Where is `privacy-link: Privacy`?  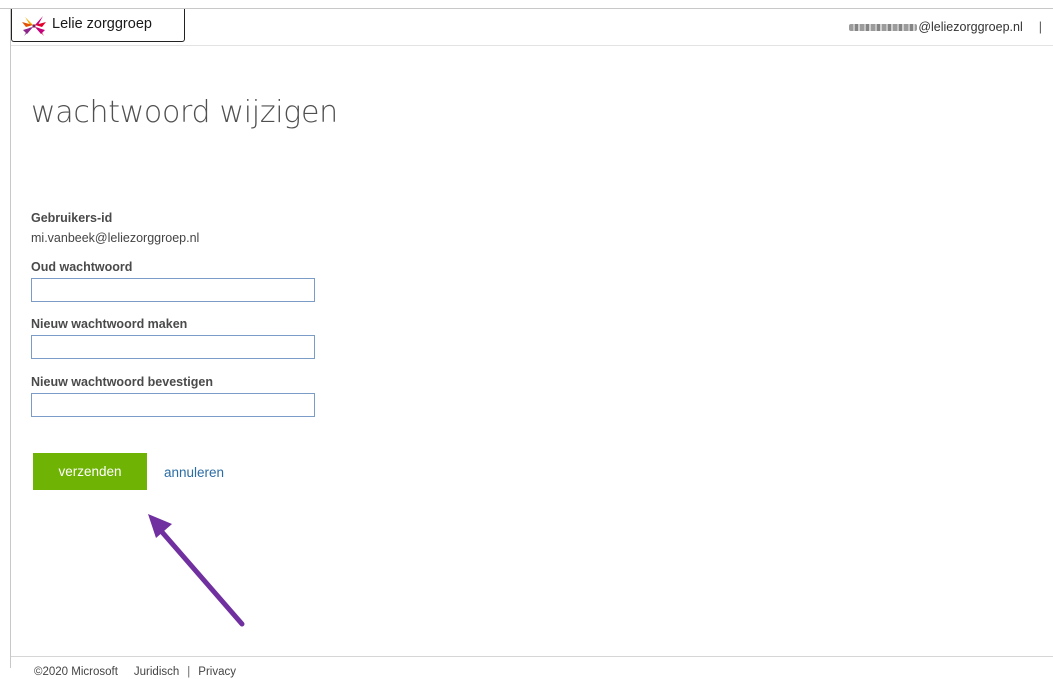
privacy-link: Privacy is located at coordinates (217, 672).